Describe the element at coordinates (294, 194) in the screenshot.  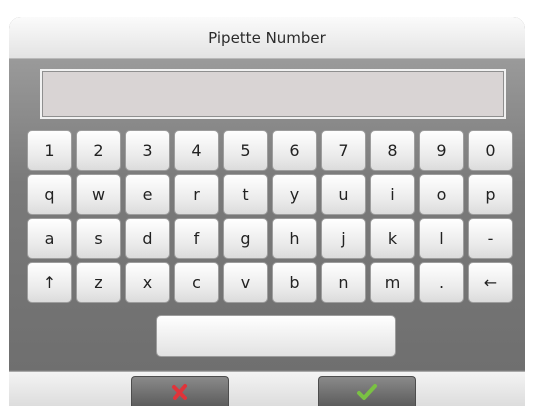
I see `key-y: y` at that location.